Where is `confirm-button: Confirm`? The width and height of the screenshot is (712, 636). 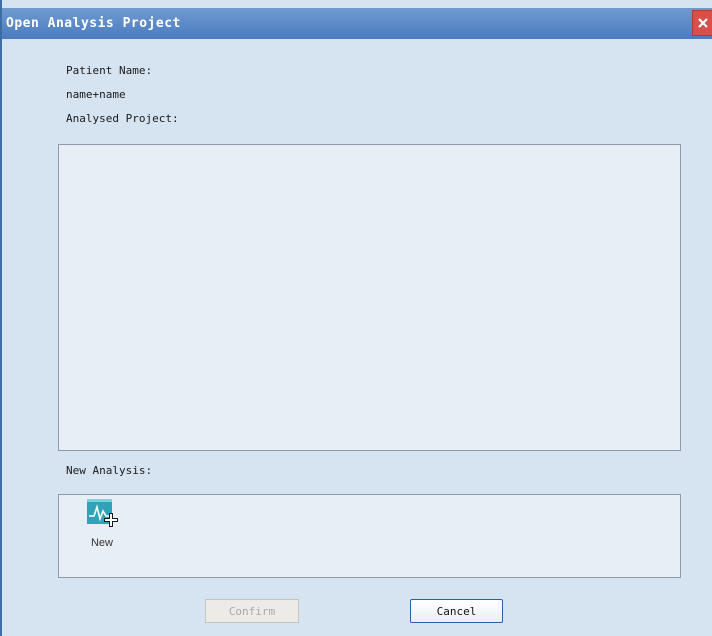 confirm-button: Confirm is located at coordinates (252, 611).